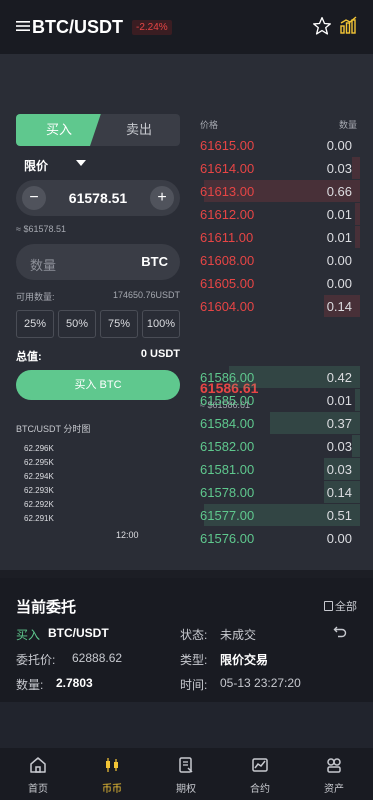 The image size is (373, 800). Describe the element at coordinates (339, 492) in the screenshot. I see `bid-qty: 0.14` at that location.